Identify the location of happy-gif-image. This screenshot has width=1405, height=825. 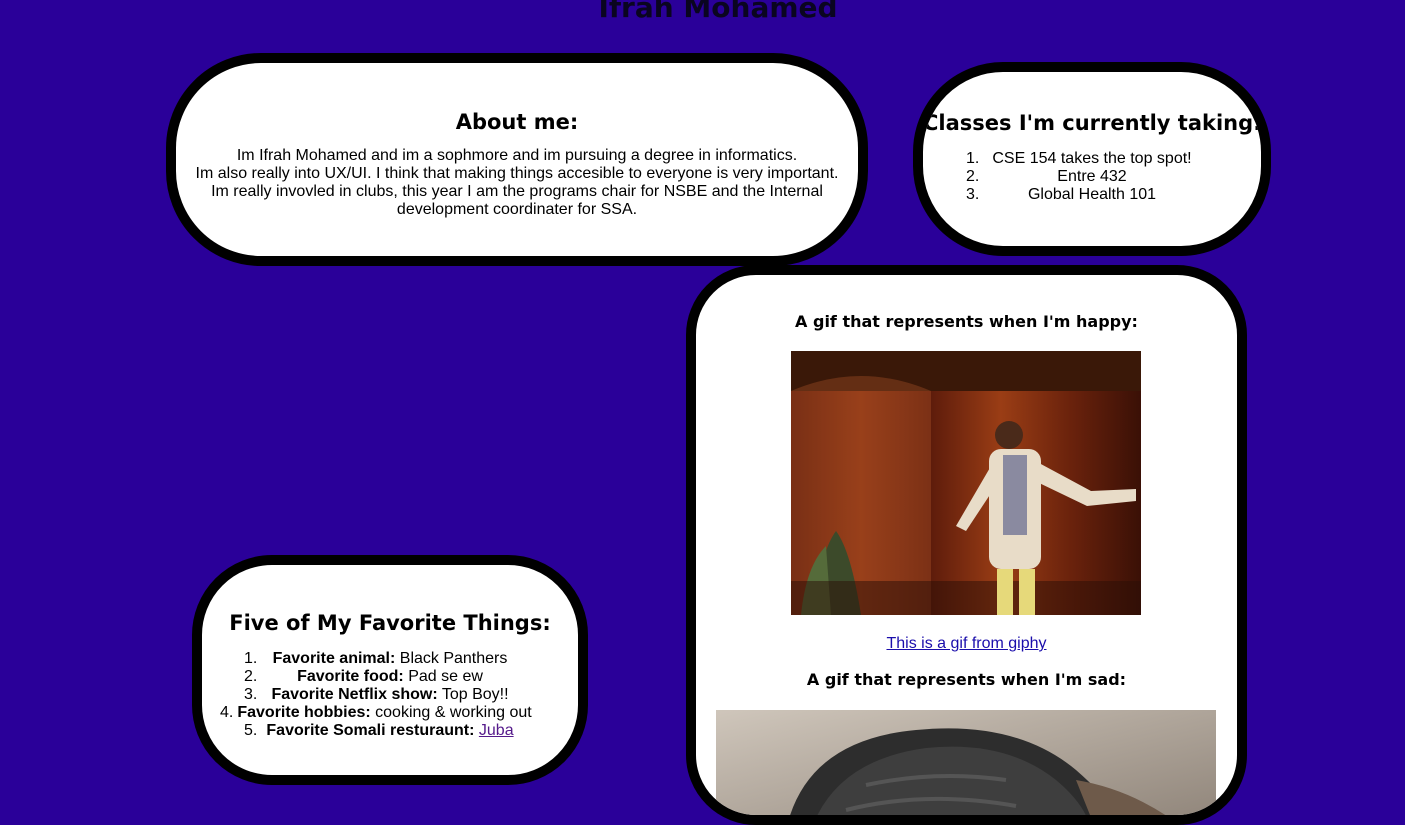
(966, 483).